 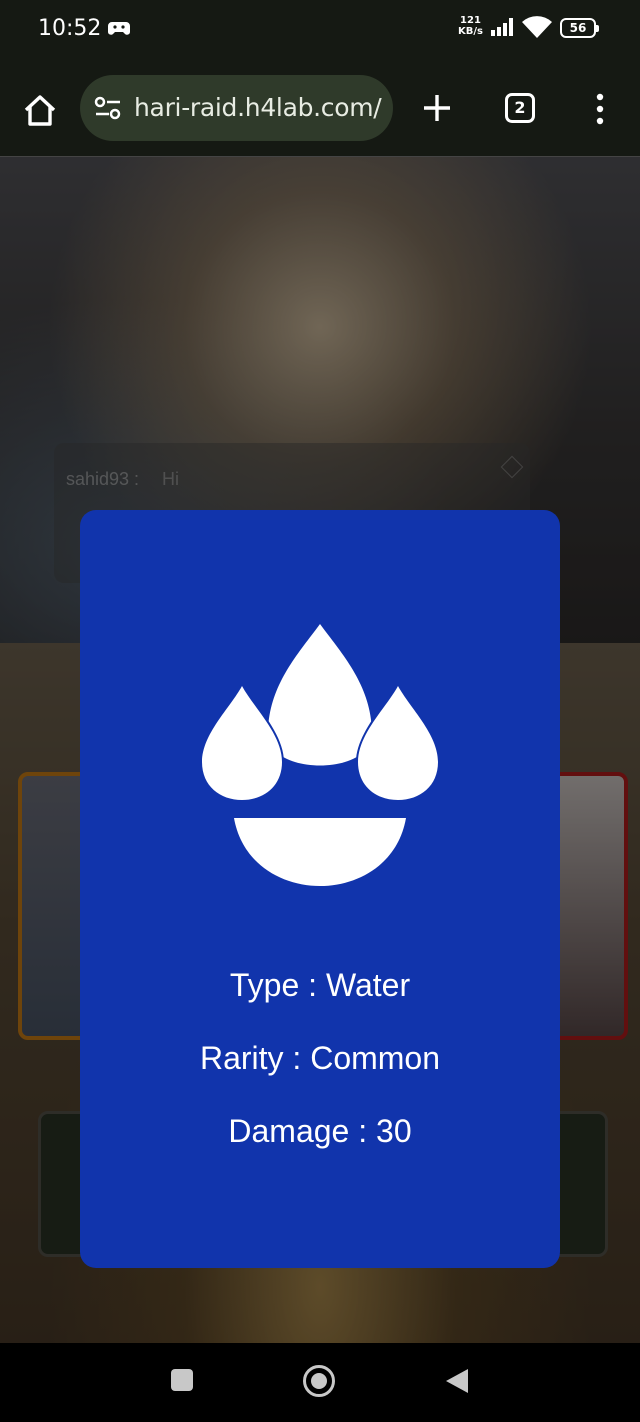 What do you see at coordinates (502, 27) in the screenshot?
I see `signal-icon` at bounding box center [502, 27].